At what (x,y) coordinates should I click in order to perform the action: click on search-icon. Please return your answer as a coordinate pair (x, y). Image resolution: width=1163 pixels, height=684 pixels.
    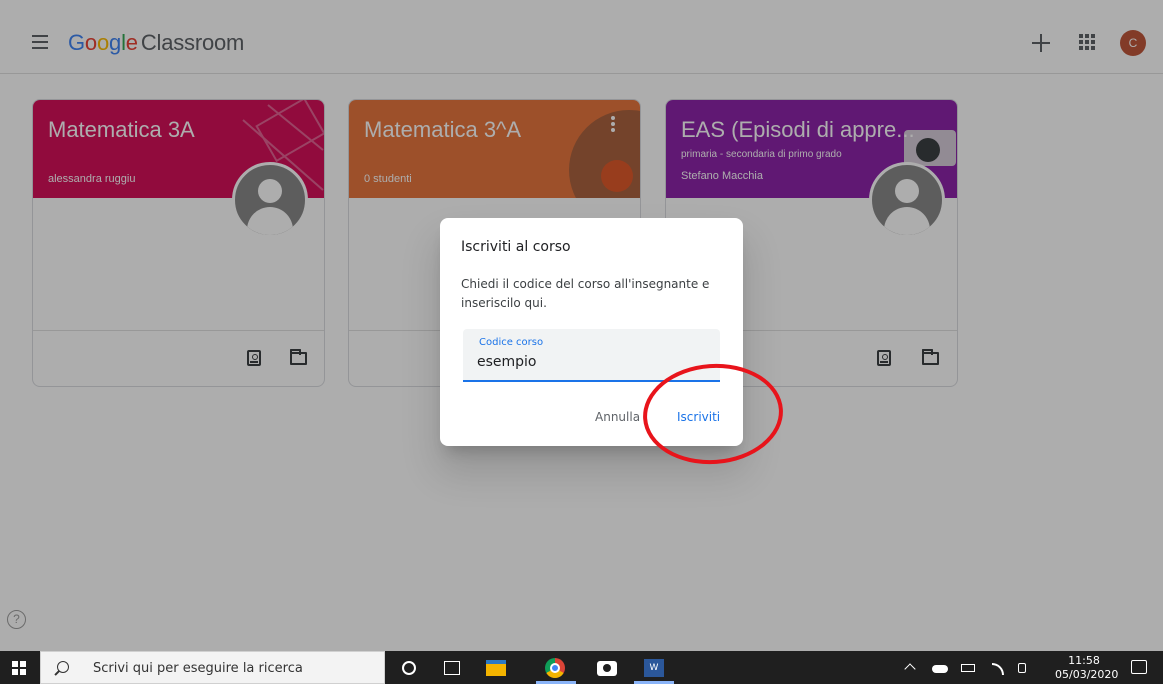
    Looking at the image, I should click on (63, 667).